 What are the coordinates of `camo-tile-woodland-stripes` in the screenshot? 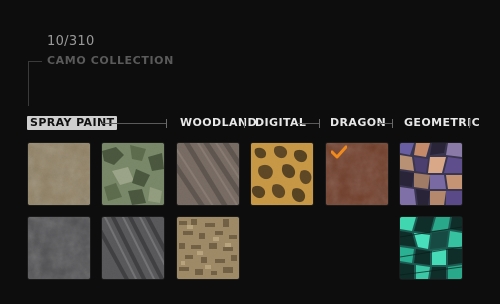 It's located at (133, 248).